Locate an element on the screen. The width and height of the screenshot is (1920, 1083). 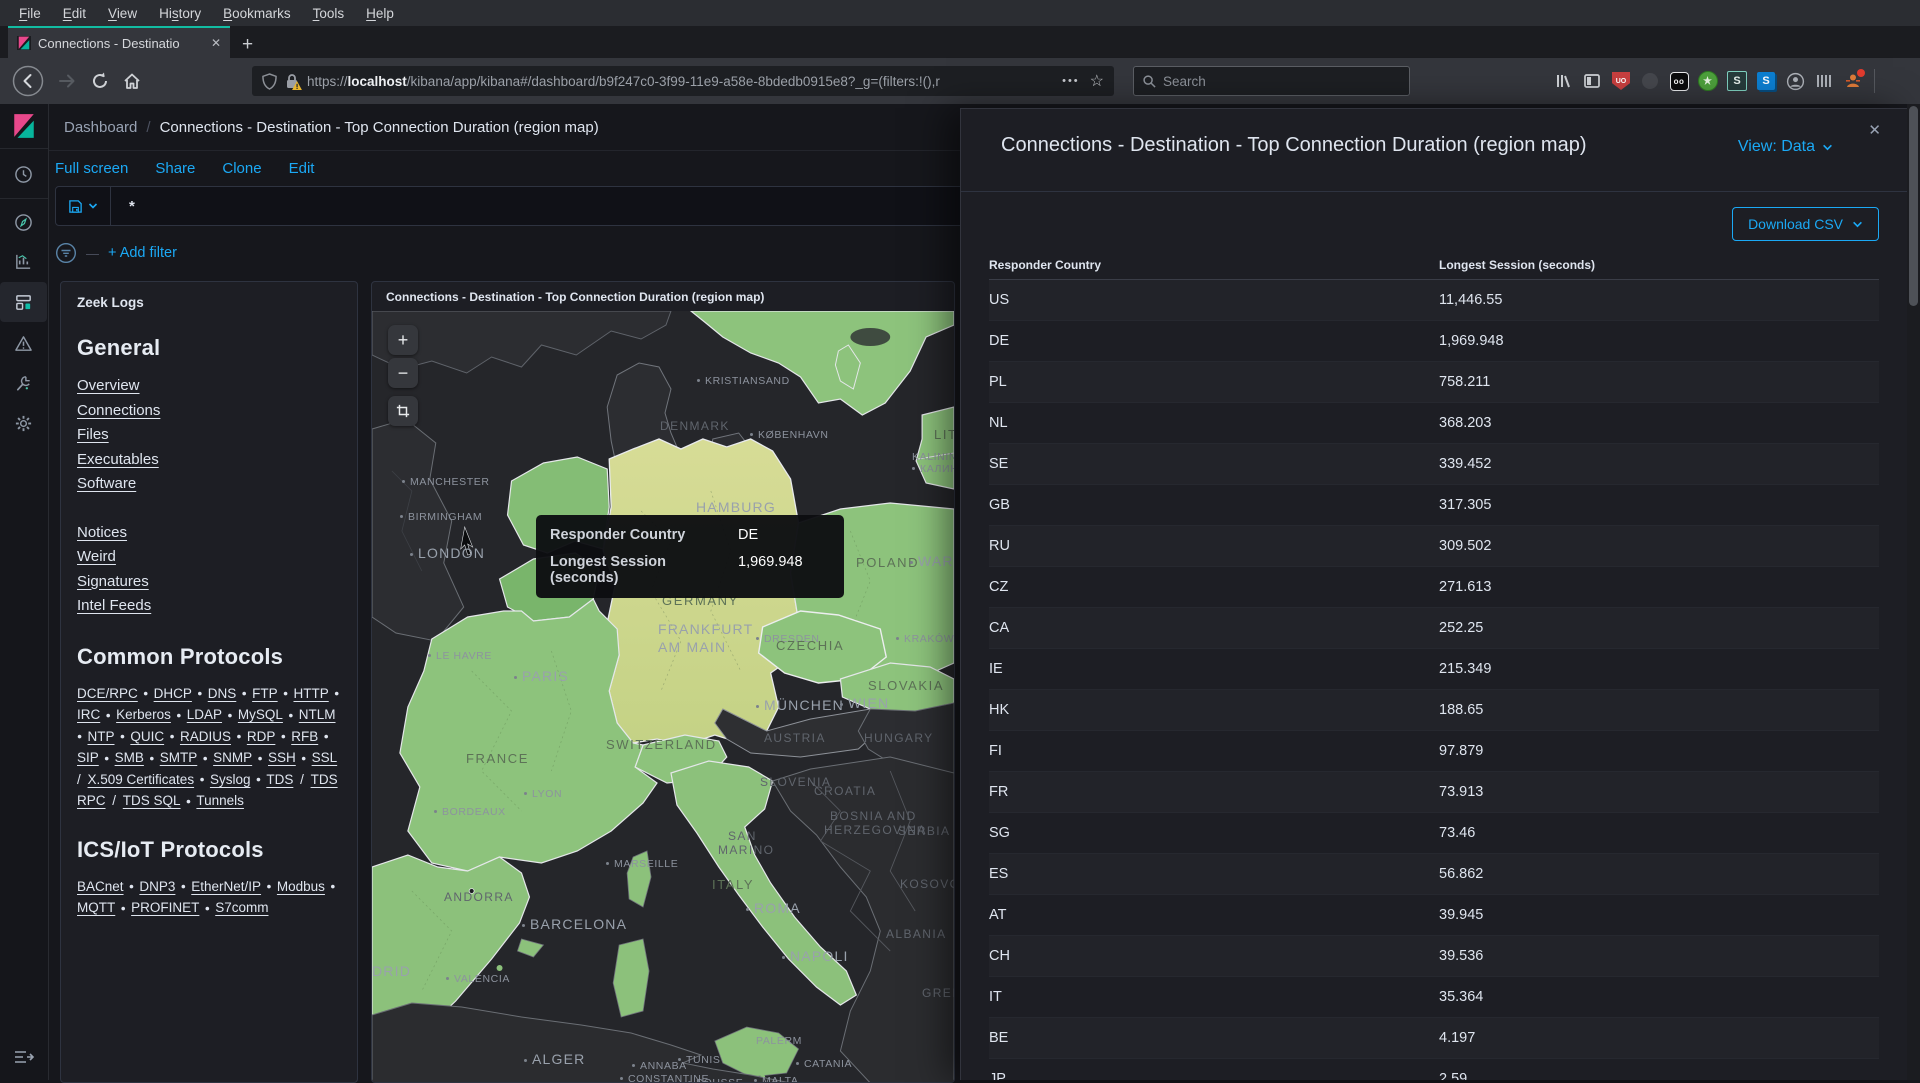
protocol-link-smtp: SMTP is located at coordinates (179, 757).